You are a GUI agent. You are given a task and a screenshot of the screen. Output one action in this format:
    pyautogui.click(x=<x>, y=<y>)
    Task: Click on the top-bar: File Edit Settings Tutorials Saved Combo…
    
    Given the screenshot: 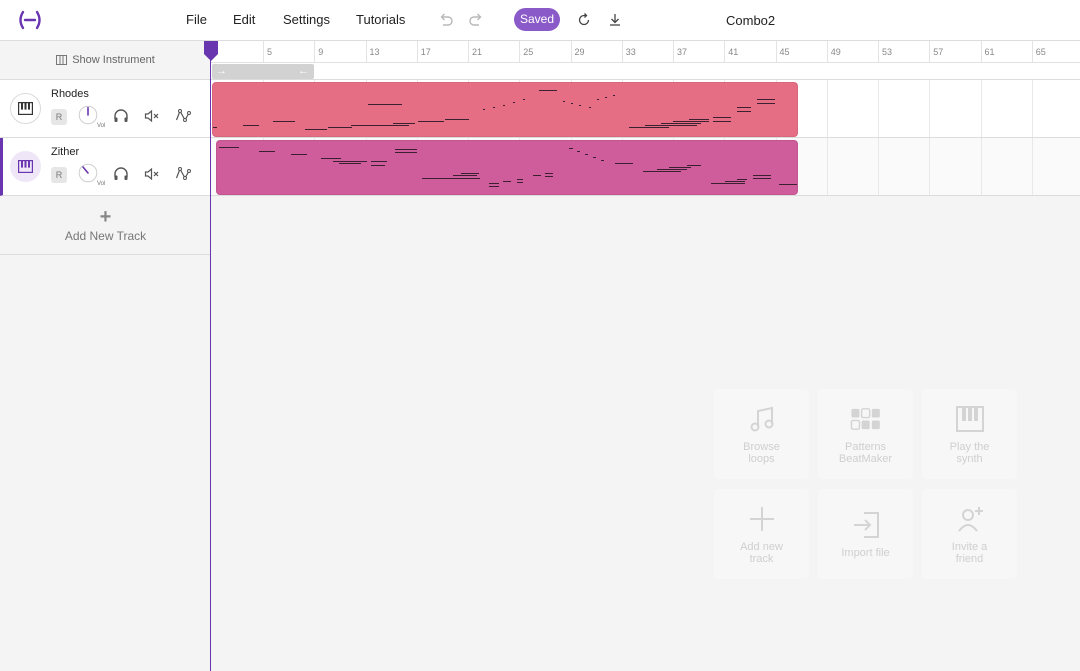 What is the action you would take?
    pyautogui.click(x=540, y=20)
    